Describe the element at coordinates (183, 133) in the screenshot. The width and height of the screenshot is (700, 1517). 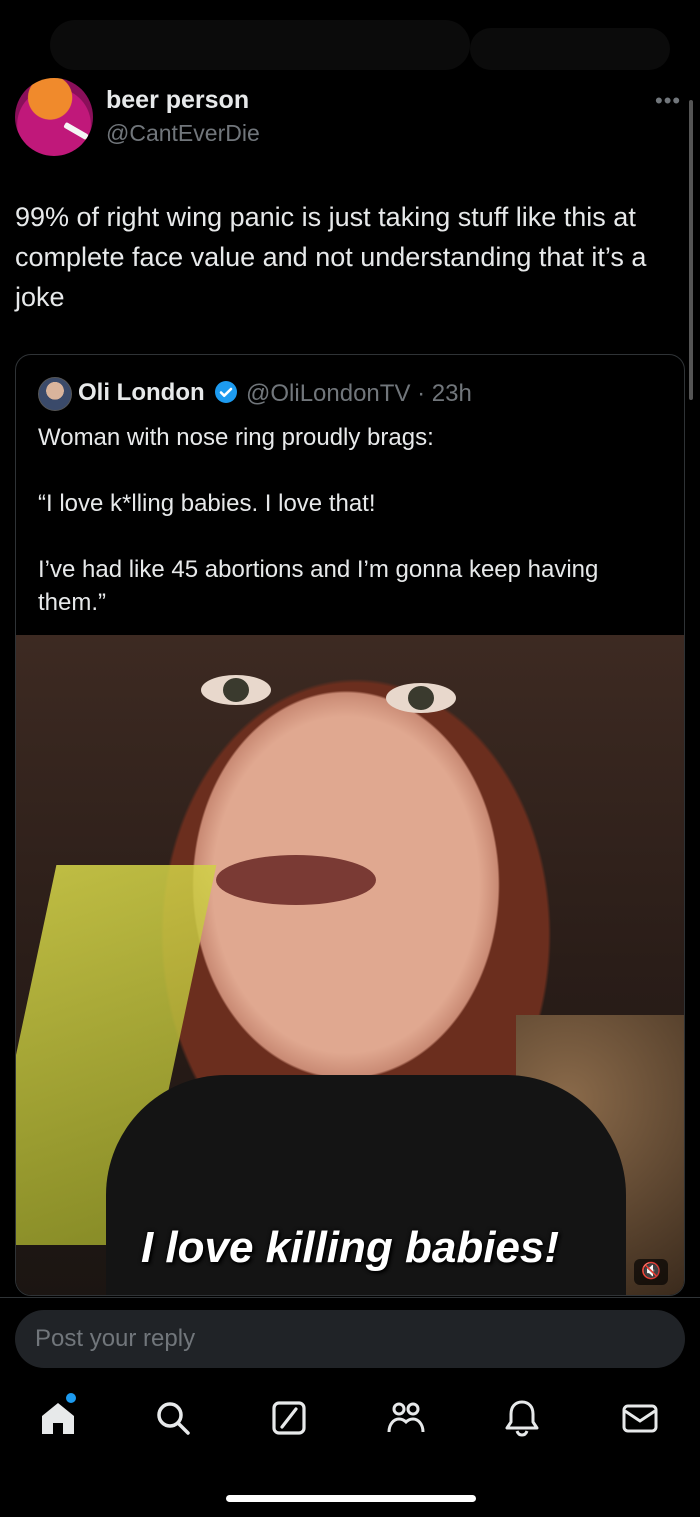
I see `author-handle: @CantEverDie` at that location.